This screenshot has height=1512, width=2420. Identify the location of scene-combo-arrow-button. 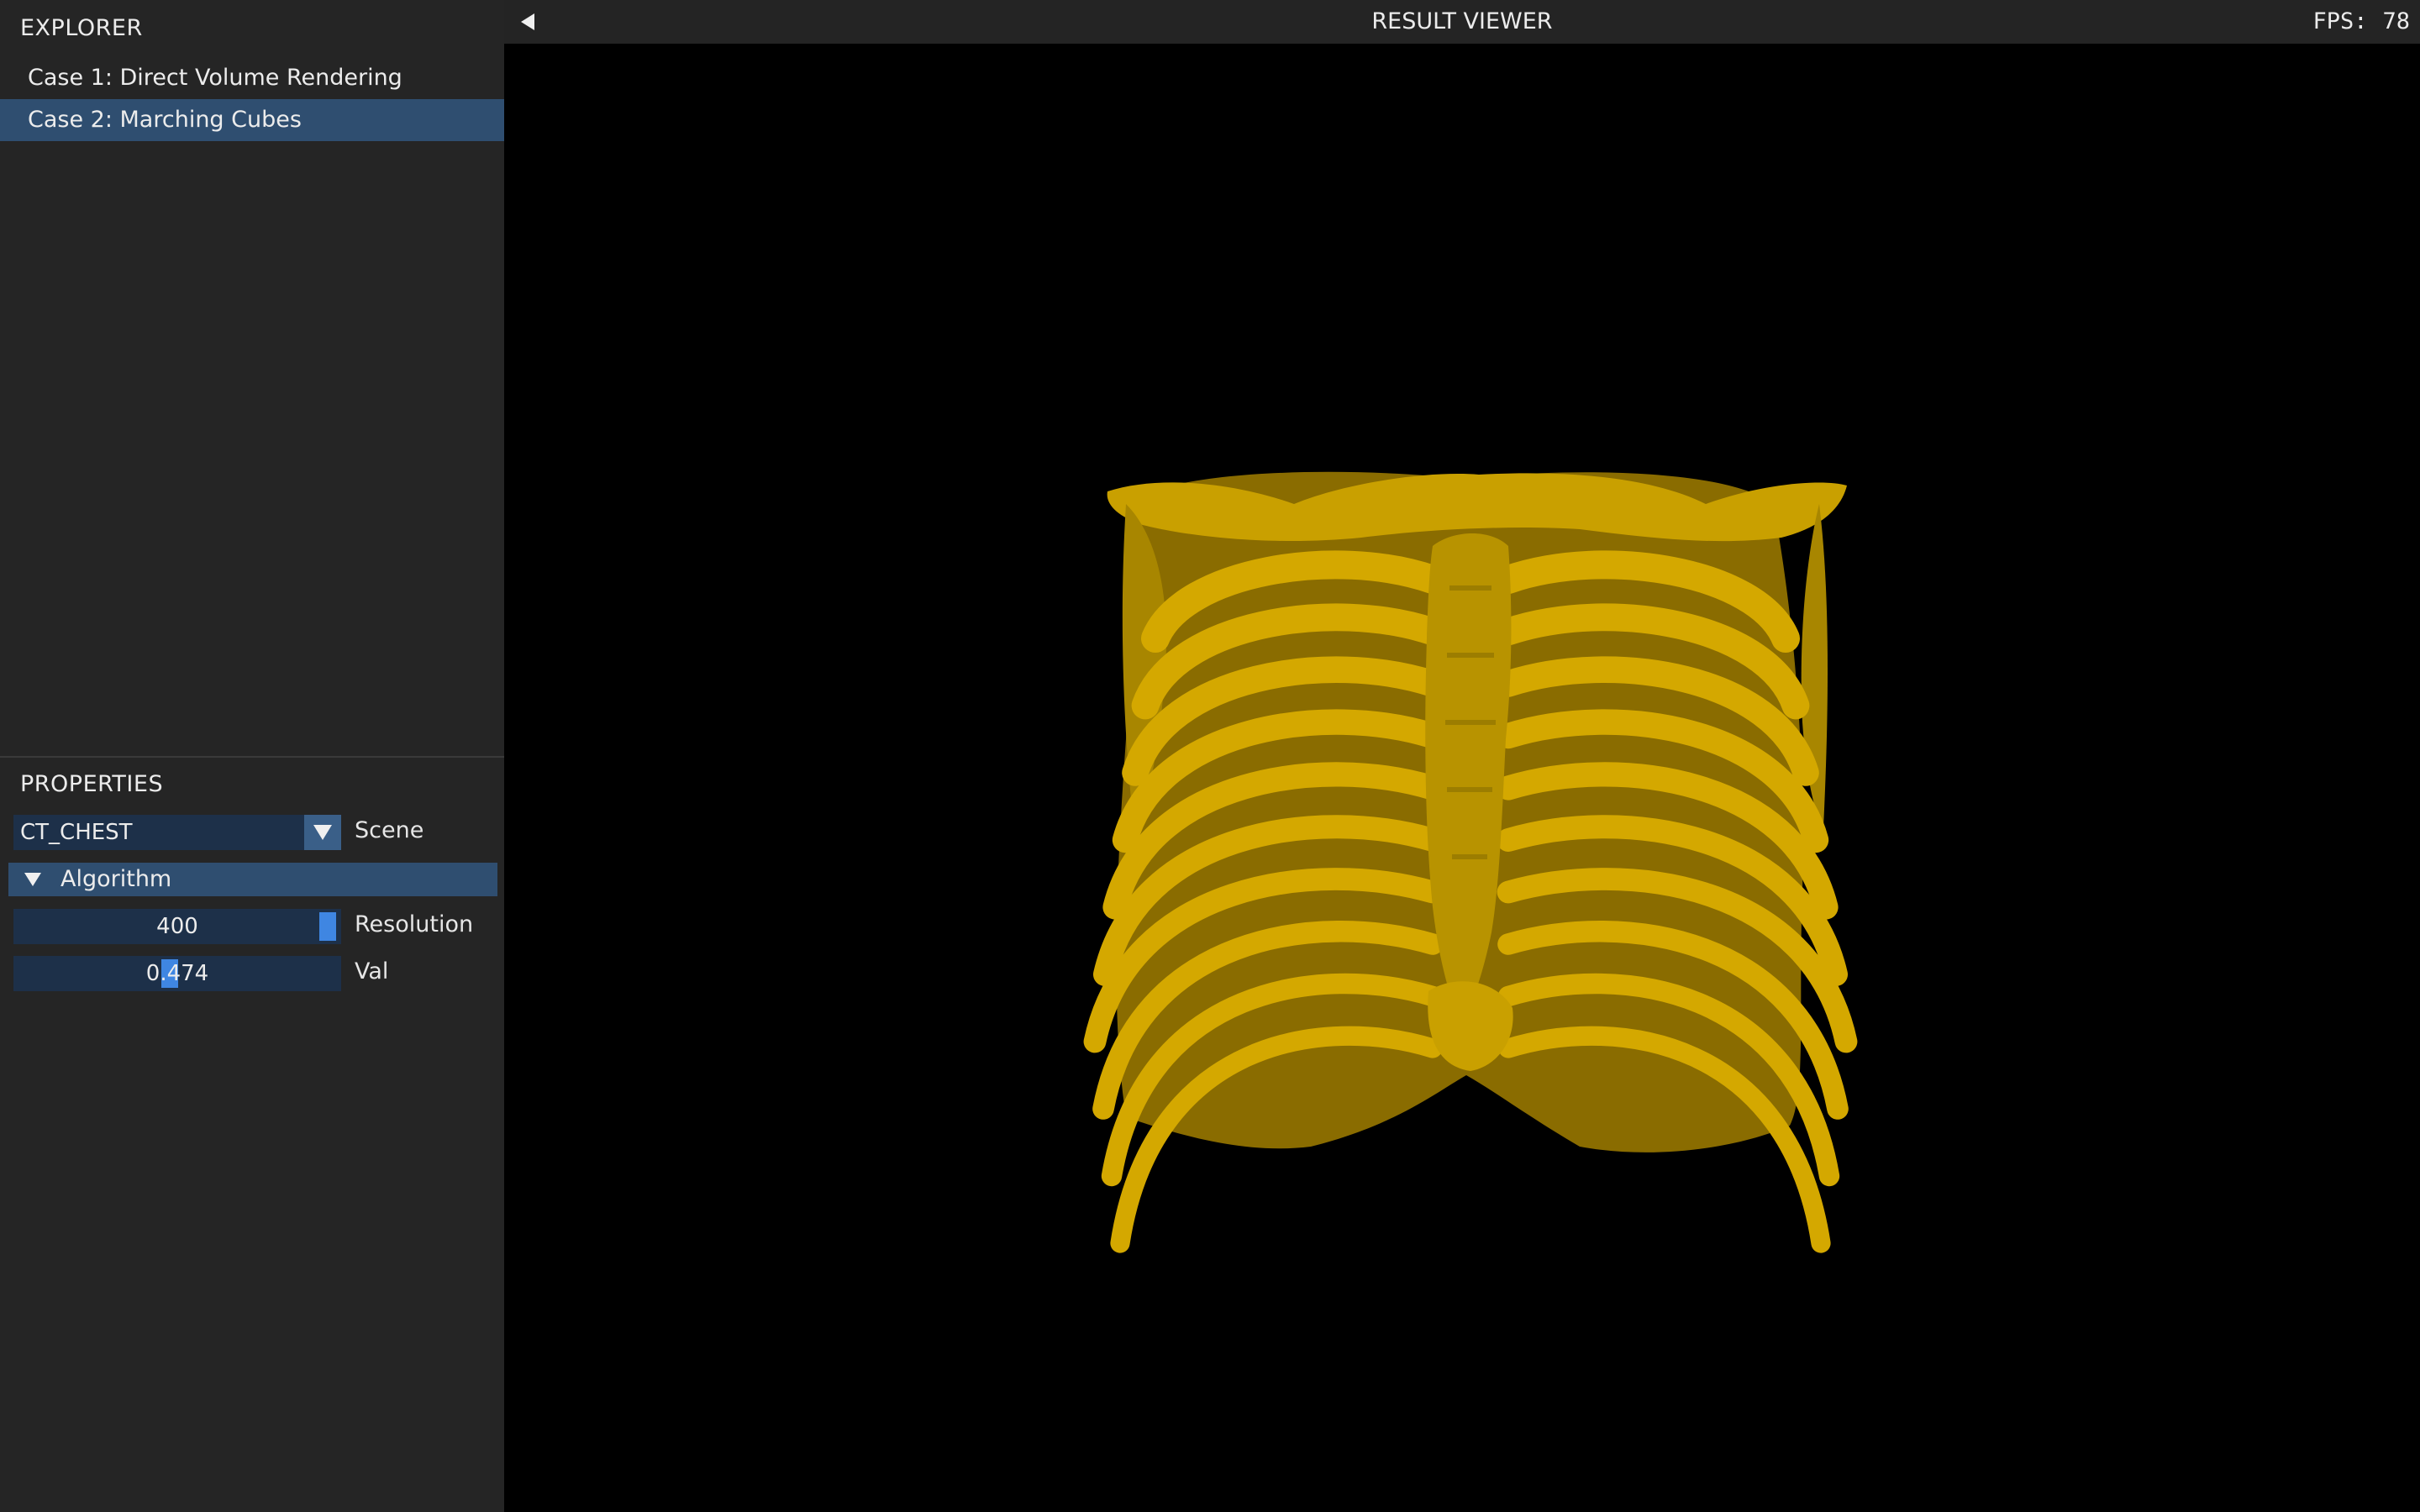
(322, 832).